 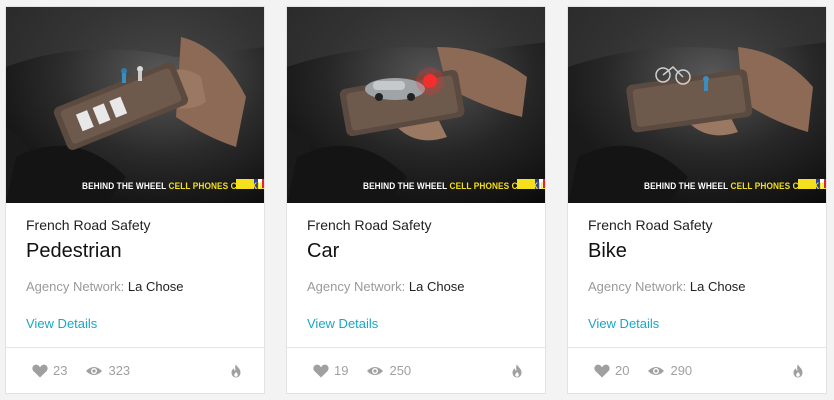 I want to click on like-count: 20, so click(x=611, y=370).